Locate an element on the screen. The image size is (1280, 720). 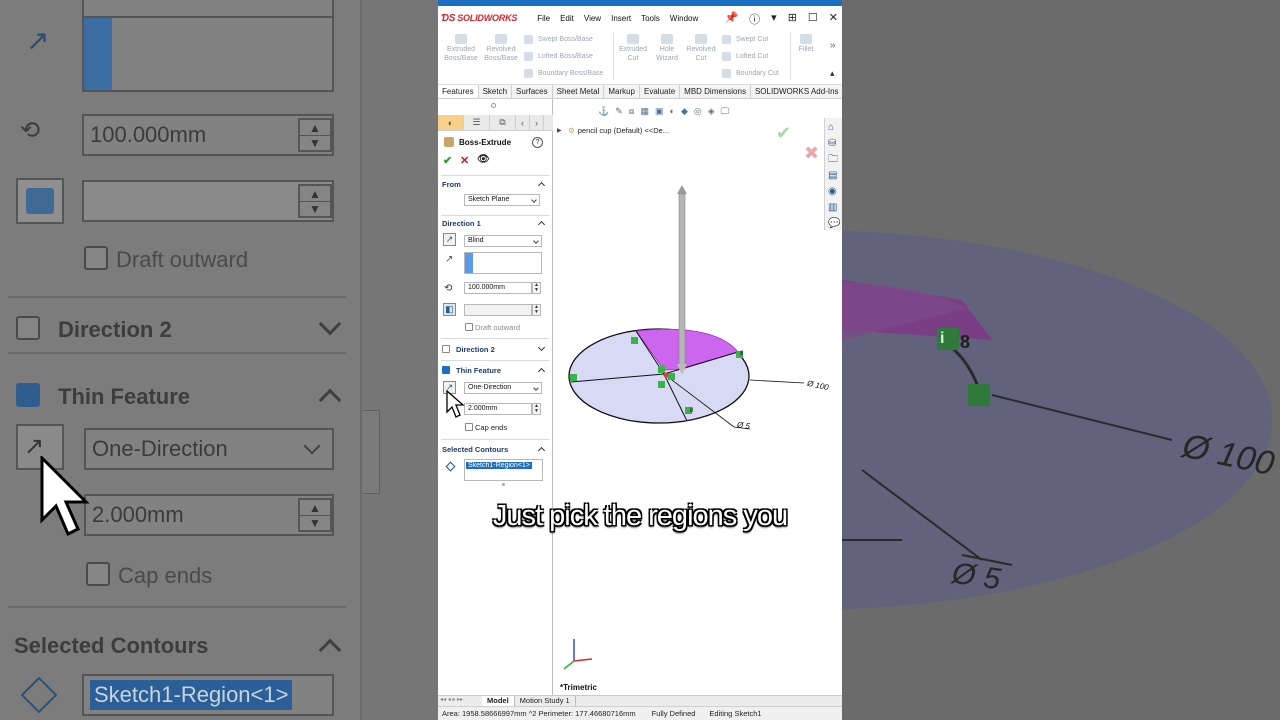
thin-type-select: One-Direction is located at coordinates (503, 388).